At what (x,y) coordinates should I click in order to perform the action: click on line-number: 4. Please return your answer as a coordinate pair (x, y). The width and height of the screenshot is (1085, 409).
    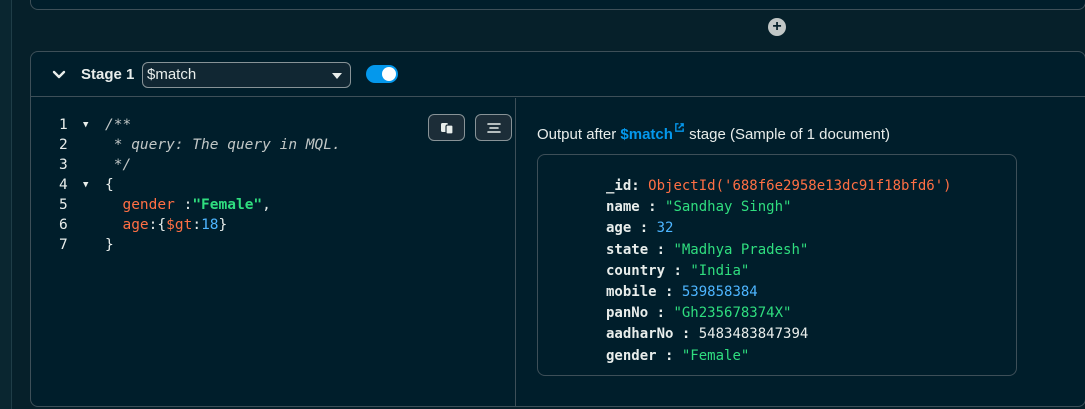
    Looking at the image, I should click on (63, 185).